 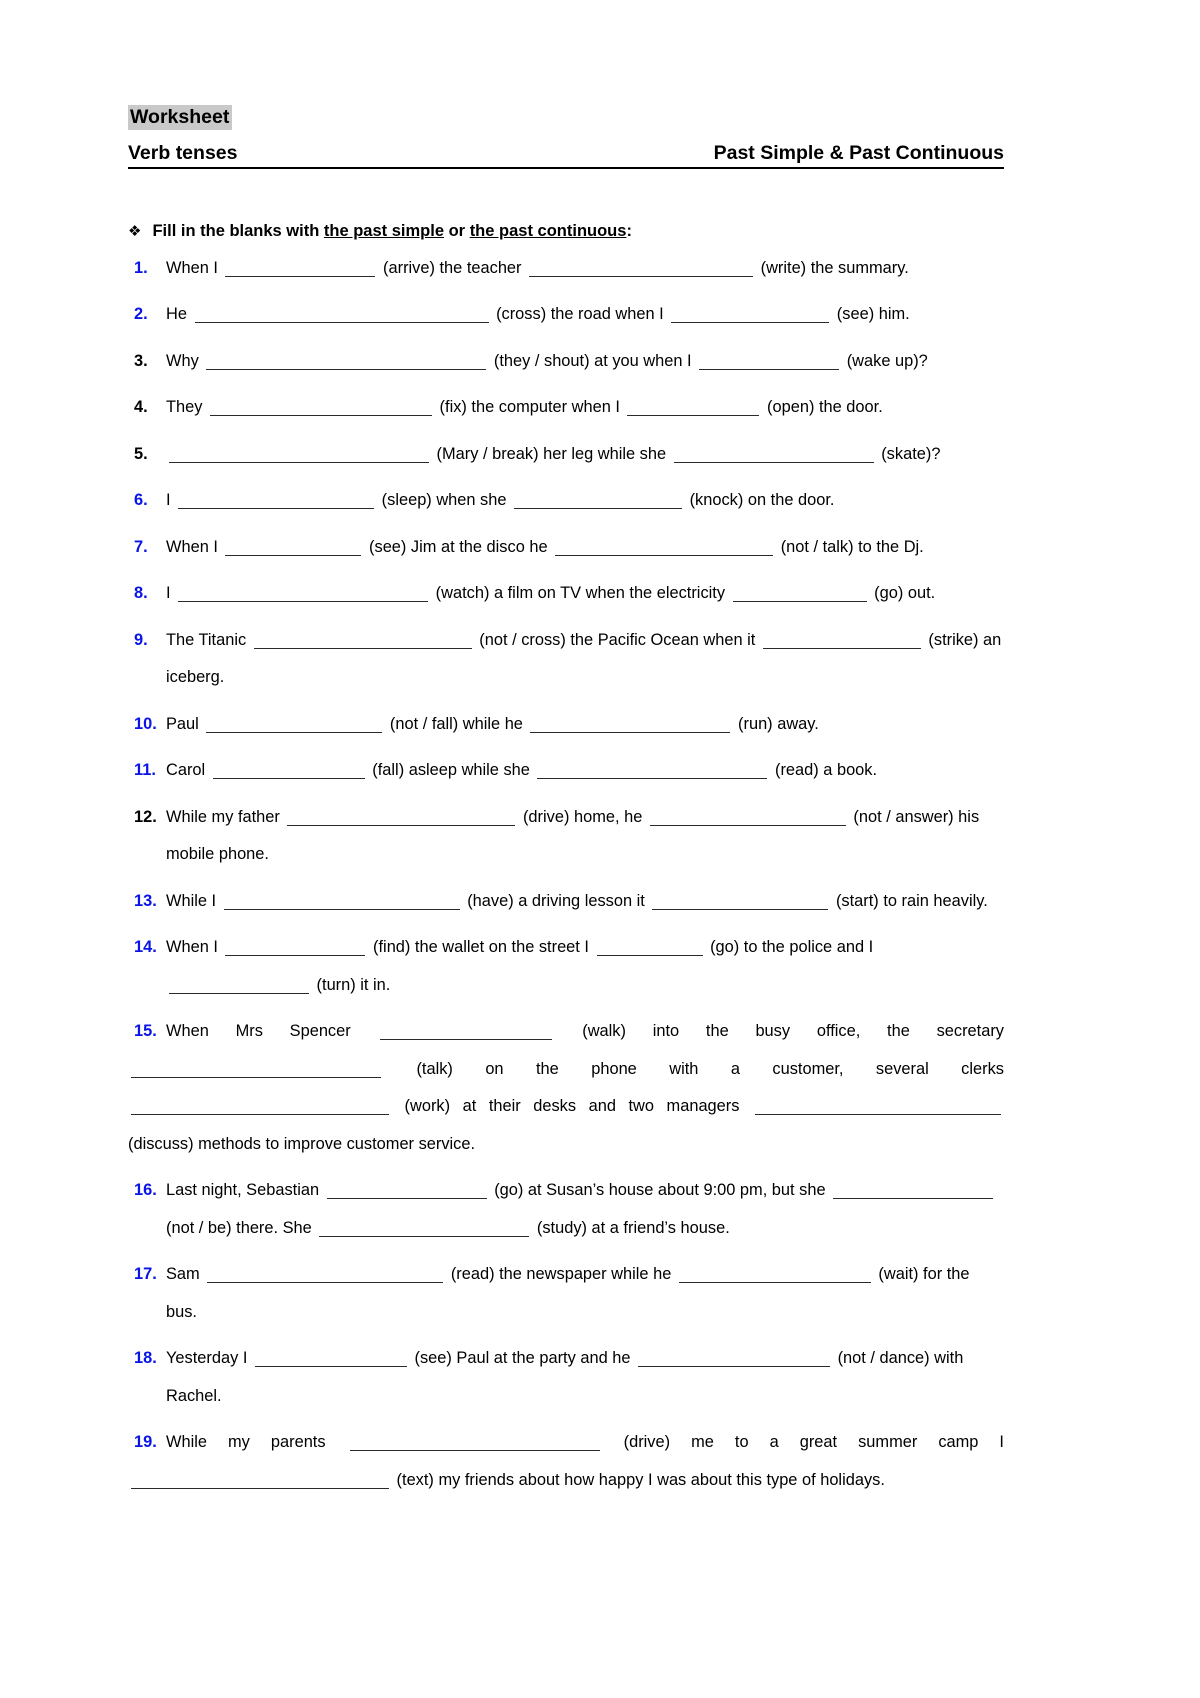 I want to click on exercise-text-segment: Paul, so click(x=185, y=723).